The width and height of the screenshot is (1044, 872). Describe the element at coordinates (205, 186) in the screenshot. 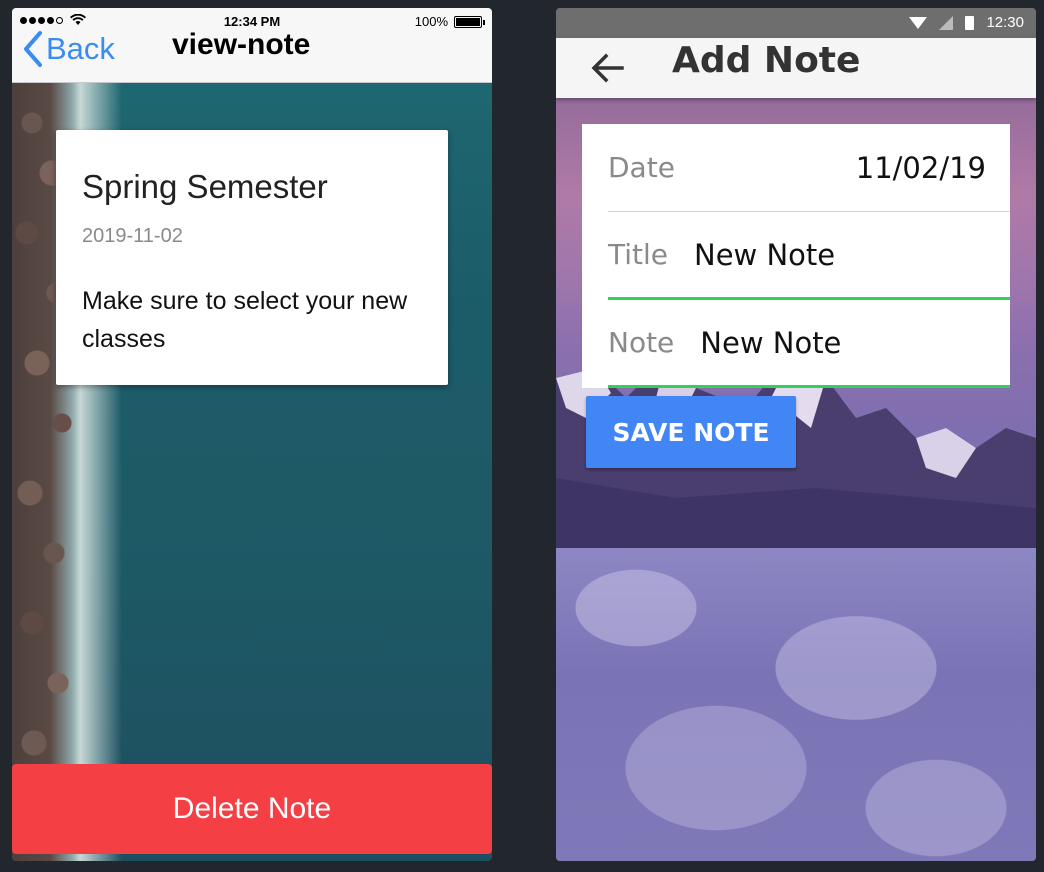

I see `note-title: Spring Semester` at that location.